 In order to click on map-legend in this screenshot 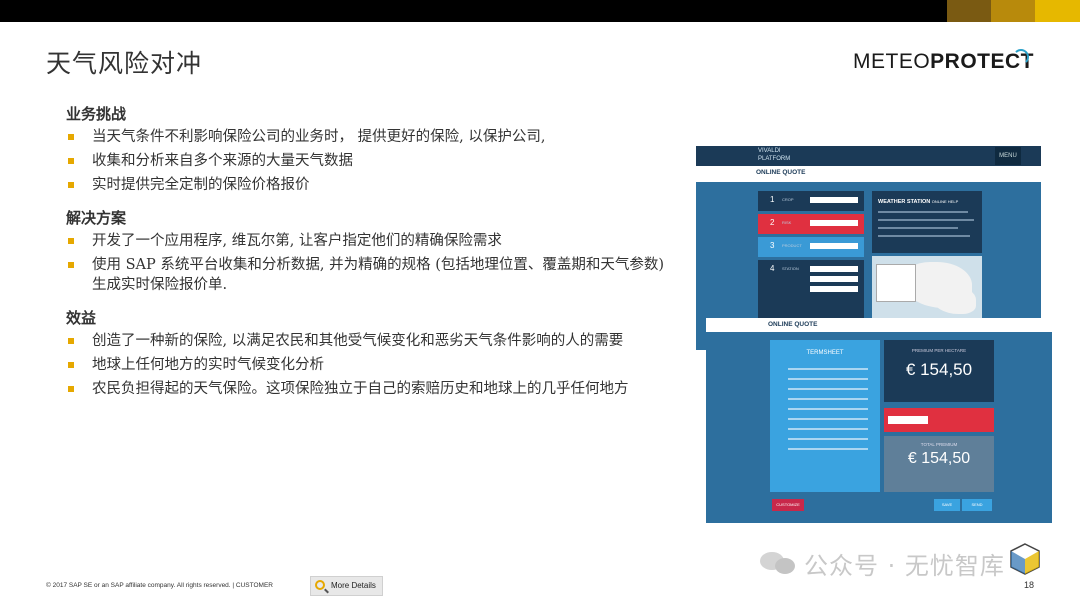, I will do `click(896, 283)`.